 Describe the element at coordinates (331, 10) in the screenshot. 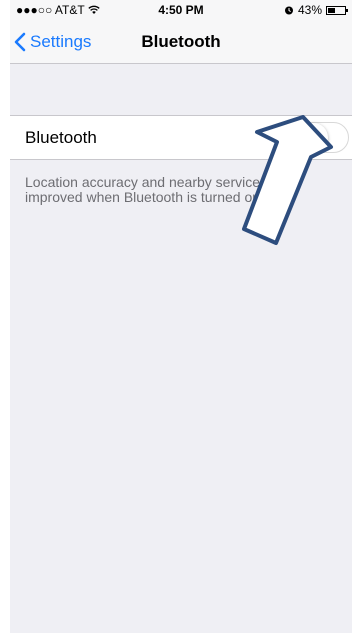

I see `battery-fill` at that location.